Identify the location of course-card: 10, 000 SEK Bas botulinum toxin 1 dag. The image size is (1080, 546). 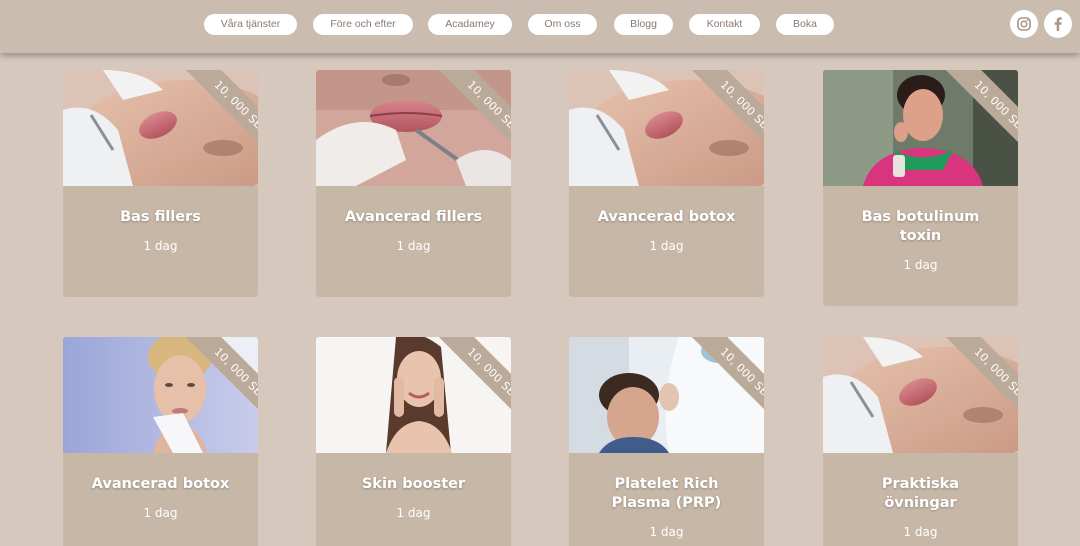
(920, 188).